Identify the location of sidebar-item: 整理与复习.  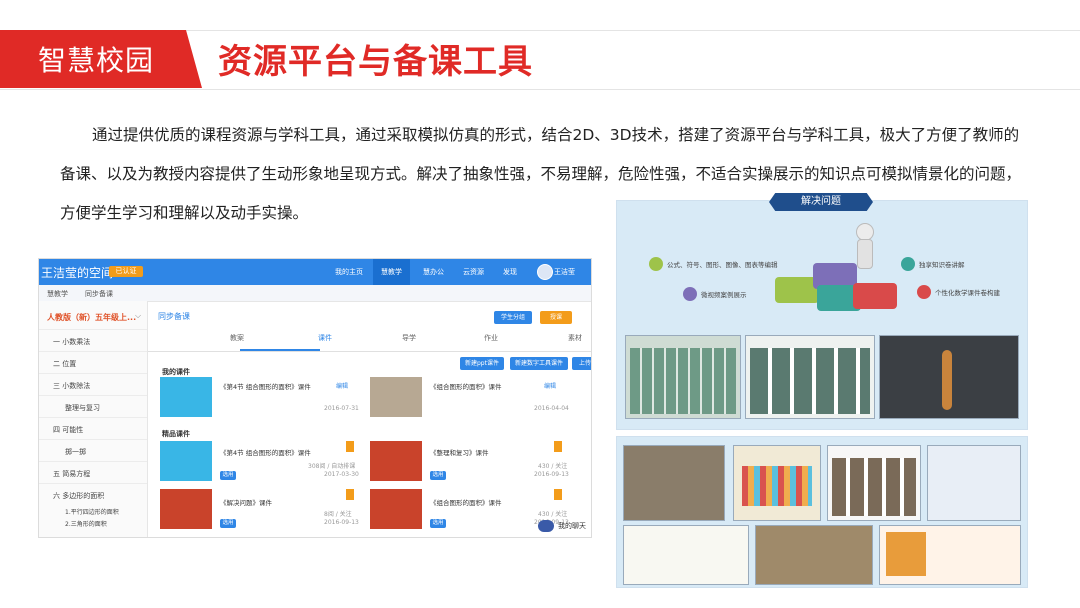
(93, 406).